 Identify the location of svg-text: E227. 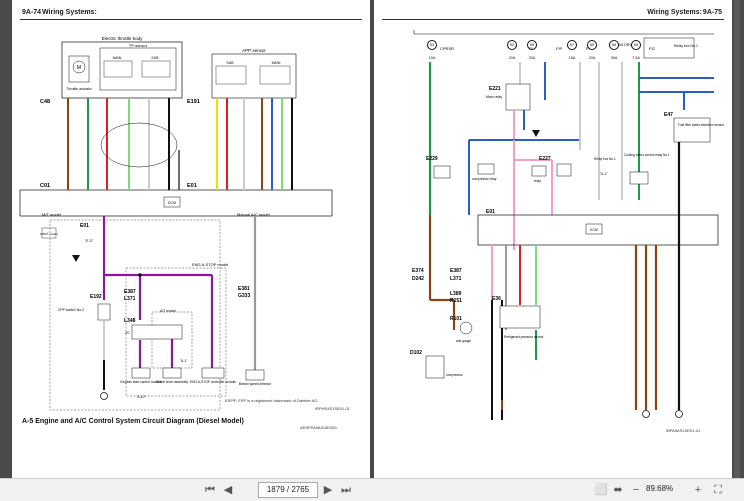
(545, 159).